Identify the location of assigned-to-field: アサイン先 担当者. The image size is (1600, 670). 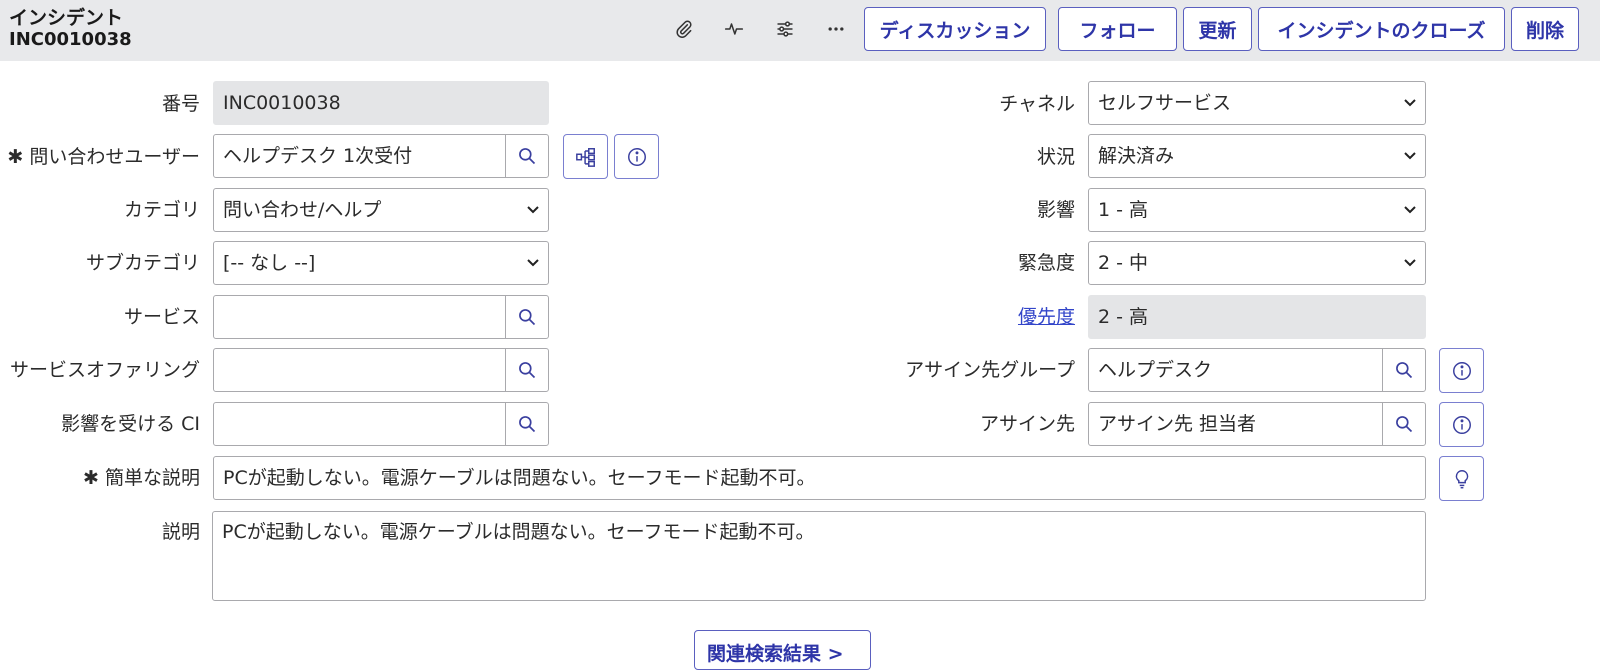
(1257, 424).